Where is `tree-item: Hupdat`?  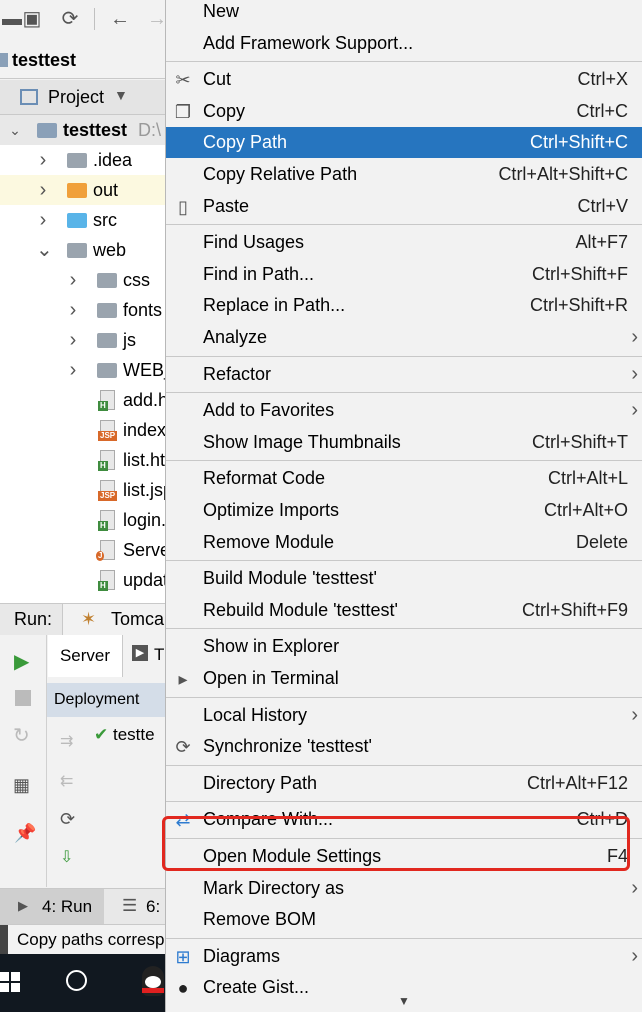
tree-item: Hupdat is located at coordinates (82, 580).